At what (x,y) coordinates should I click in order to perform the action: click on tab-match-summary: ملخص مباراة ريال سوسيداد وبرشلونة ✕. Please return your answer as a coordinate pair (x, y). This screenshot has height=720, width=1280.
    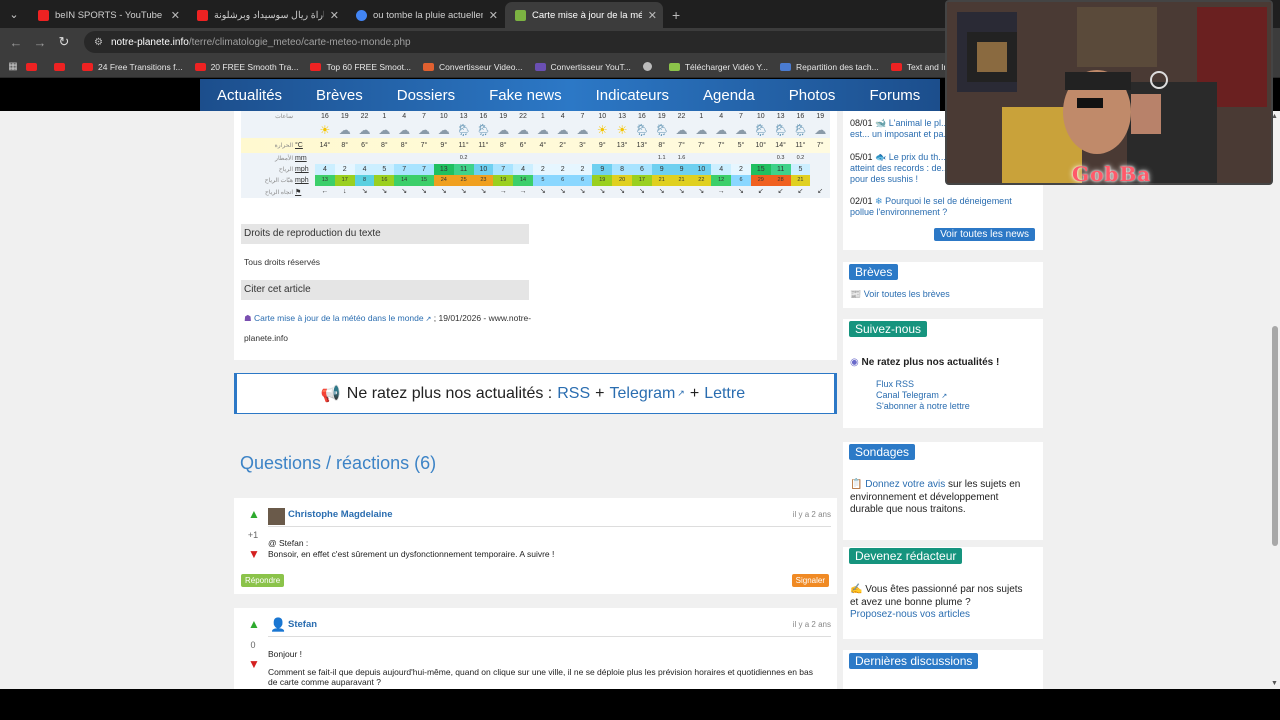
    Looking at the image, I should click on (266, 15).